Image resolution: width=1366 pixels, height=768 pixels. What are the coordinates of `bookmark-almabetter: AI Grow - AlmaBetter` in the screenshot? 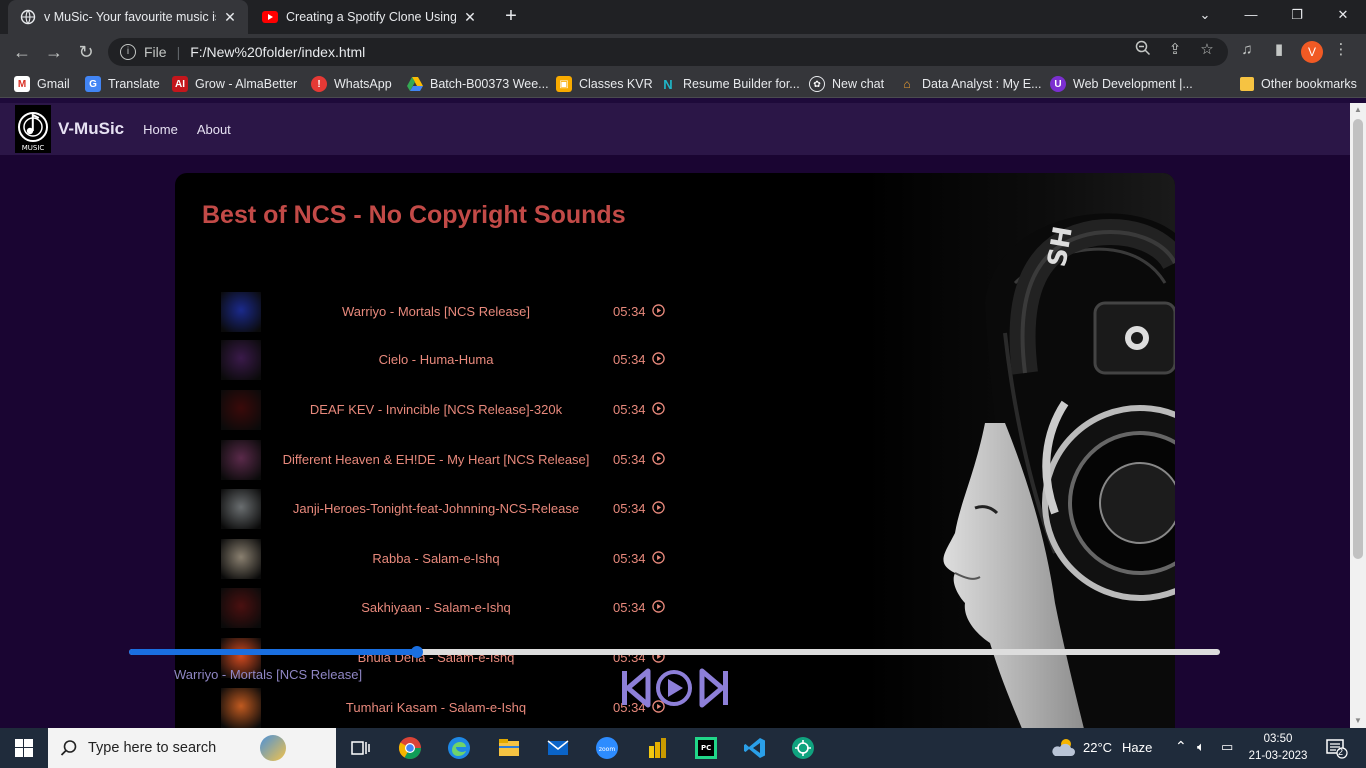 It's located at (234, 84).